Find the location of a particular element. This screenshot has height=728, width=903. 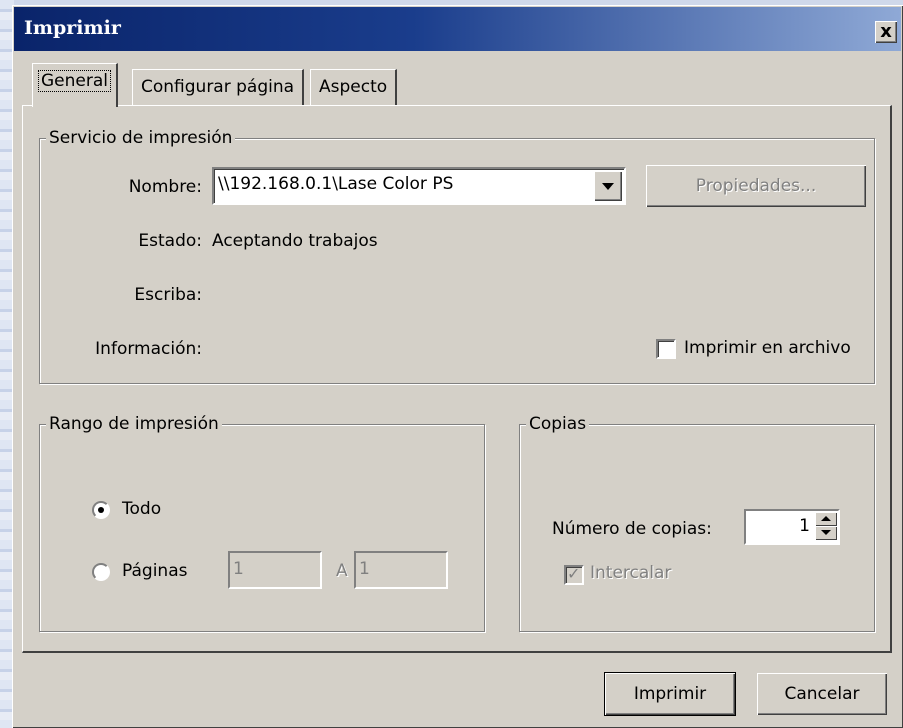

all-pages-label: Todo is located at coordinates (141, 509).